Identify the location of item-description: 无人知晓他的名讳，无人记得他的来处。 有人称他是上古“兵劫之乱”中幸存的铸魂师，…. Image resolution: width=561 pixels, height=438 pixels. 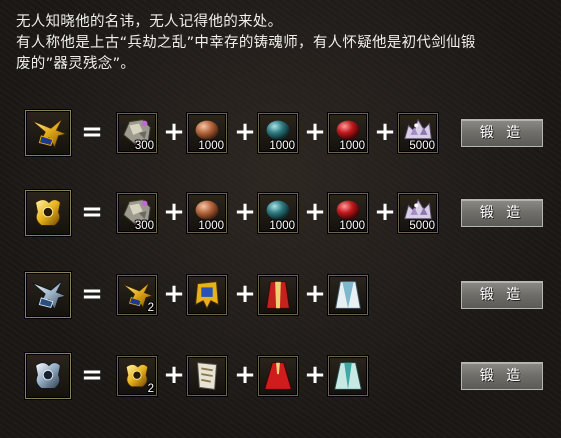
(281, 43).